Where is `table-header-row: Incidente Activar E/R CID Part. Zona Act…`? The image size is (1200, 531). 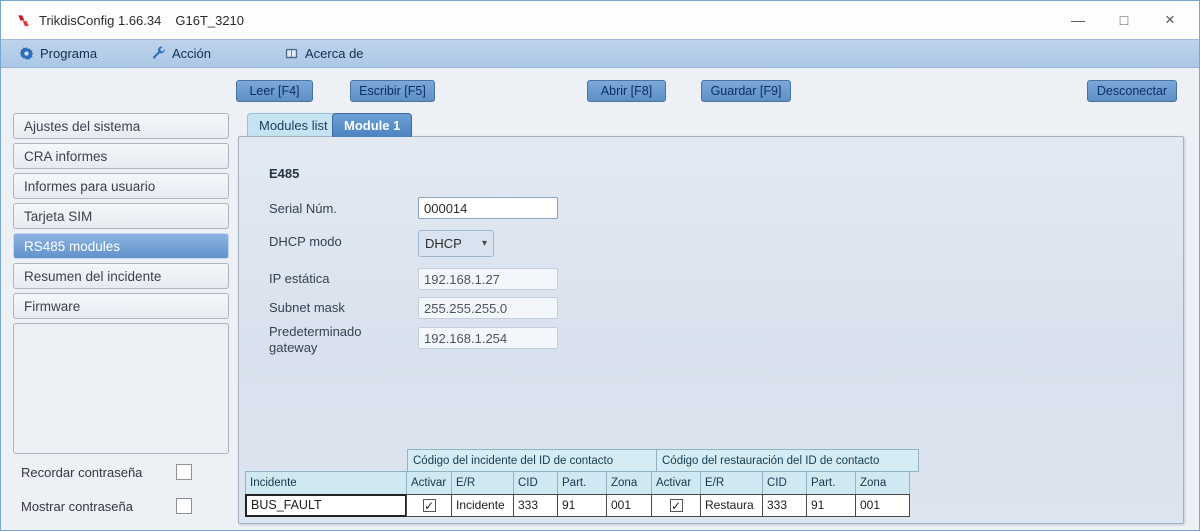 table-header-row: Incidente Activar E/R CID Part. Zona Act… is located at coordinates (582, 483).